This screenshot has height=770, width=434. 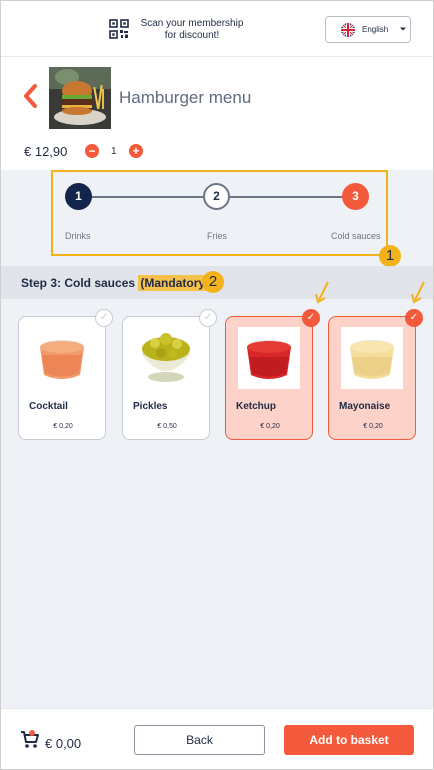 What do you see at coordinates (192, 23) in the screenshot?
I see `scan-text-line1: Scan your membership` at bounding box center [192, 23].